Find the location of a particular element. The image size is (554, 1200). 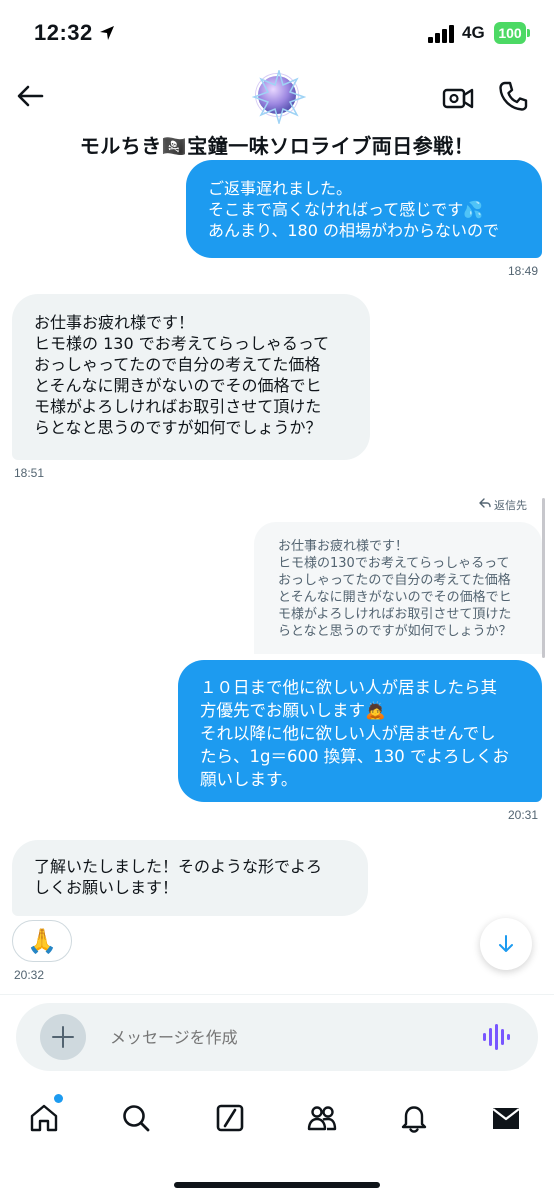

communities-icon is located at coordinates (322, 1118).